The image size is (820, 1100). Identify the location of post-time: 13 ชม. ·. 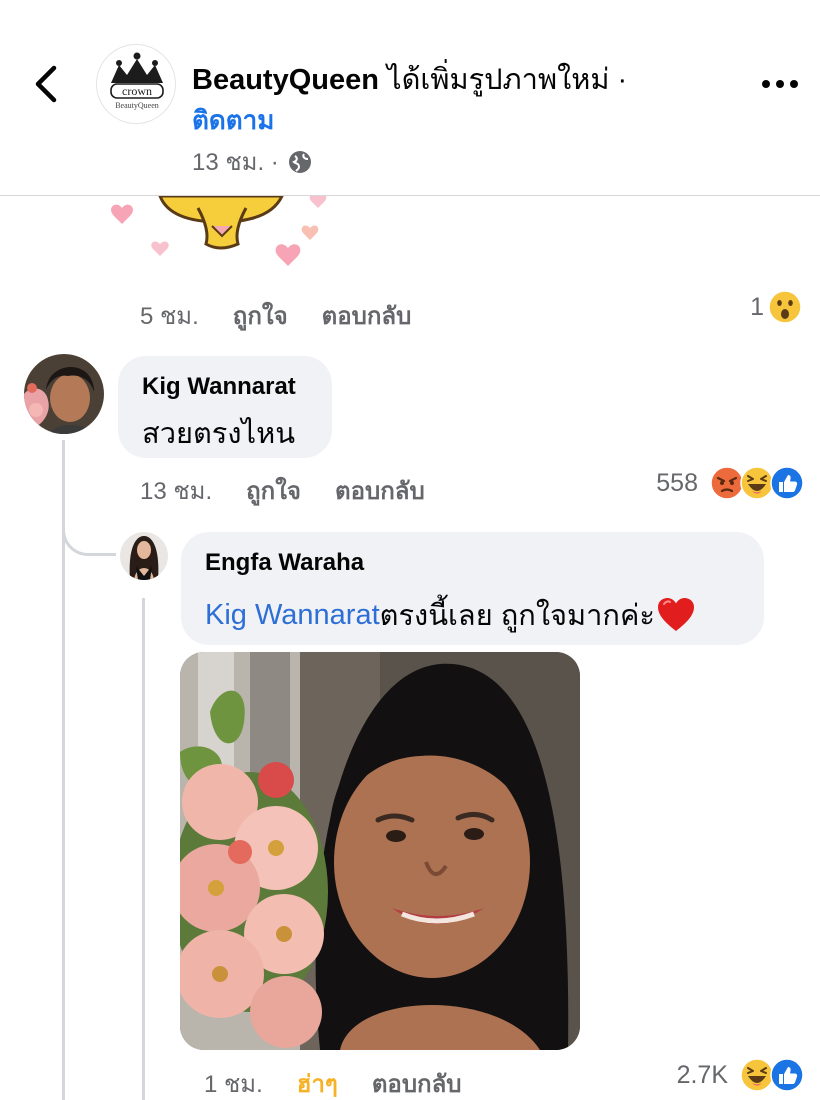
(235, 161).